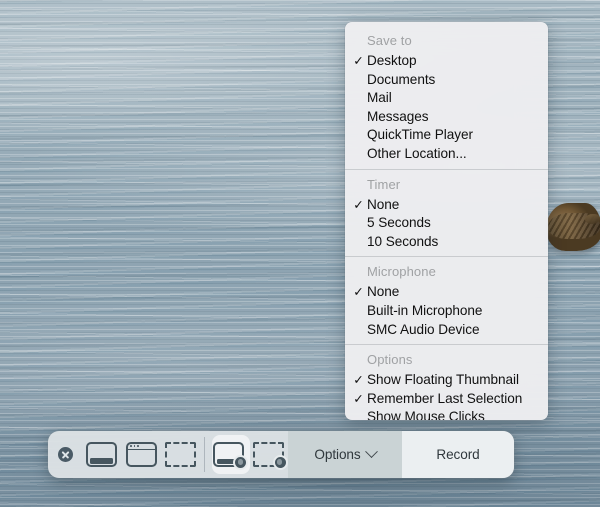 The width and height of the screenshot is (600, 507). I want to click on record-selected-portion-button, so click(268, 454).